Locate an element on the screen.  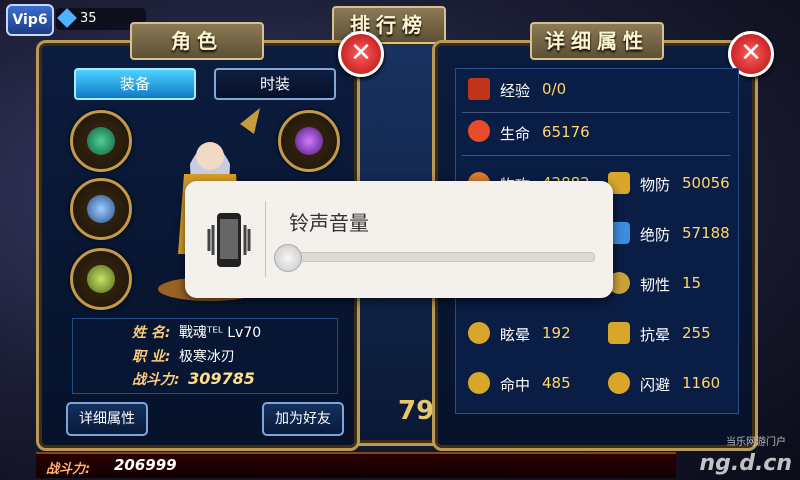
equip-slot-necklace is located at coordinates (101, 141).